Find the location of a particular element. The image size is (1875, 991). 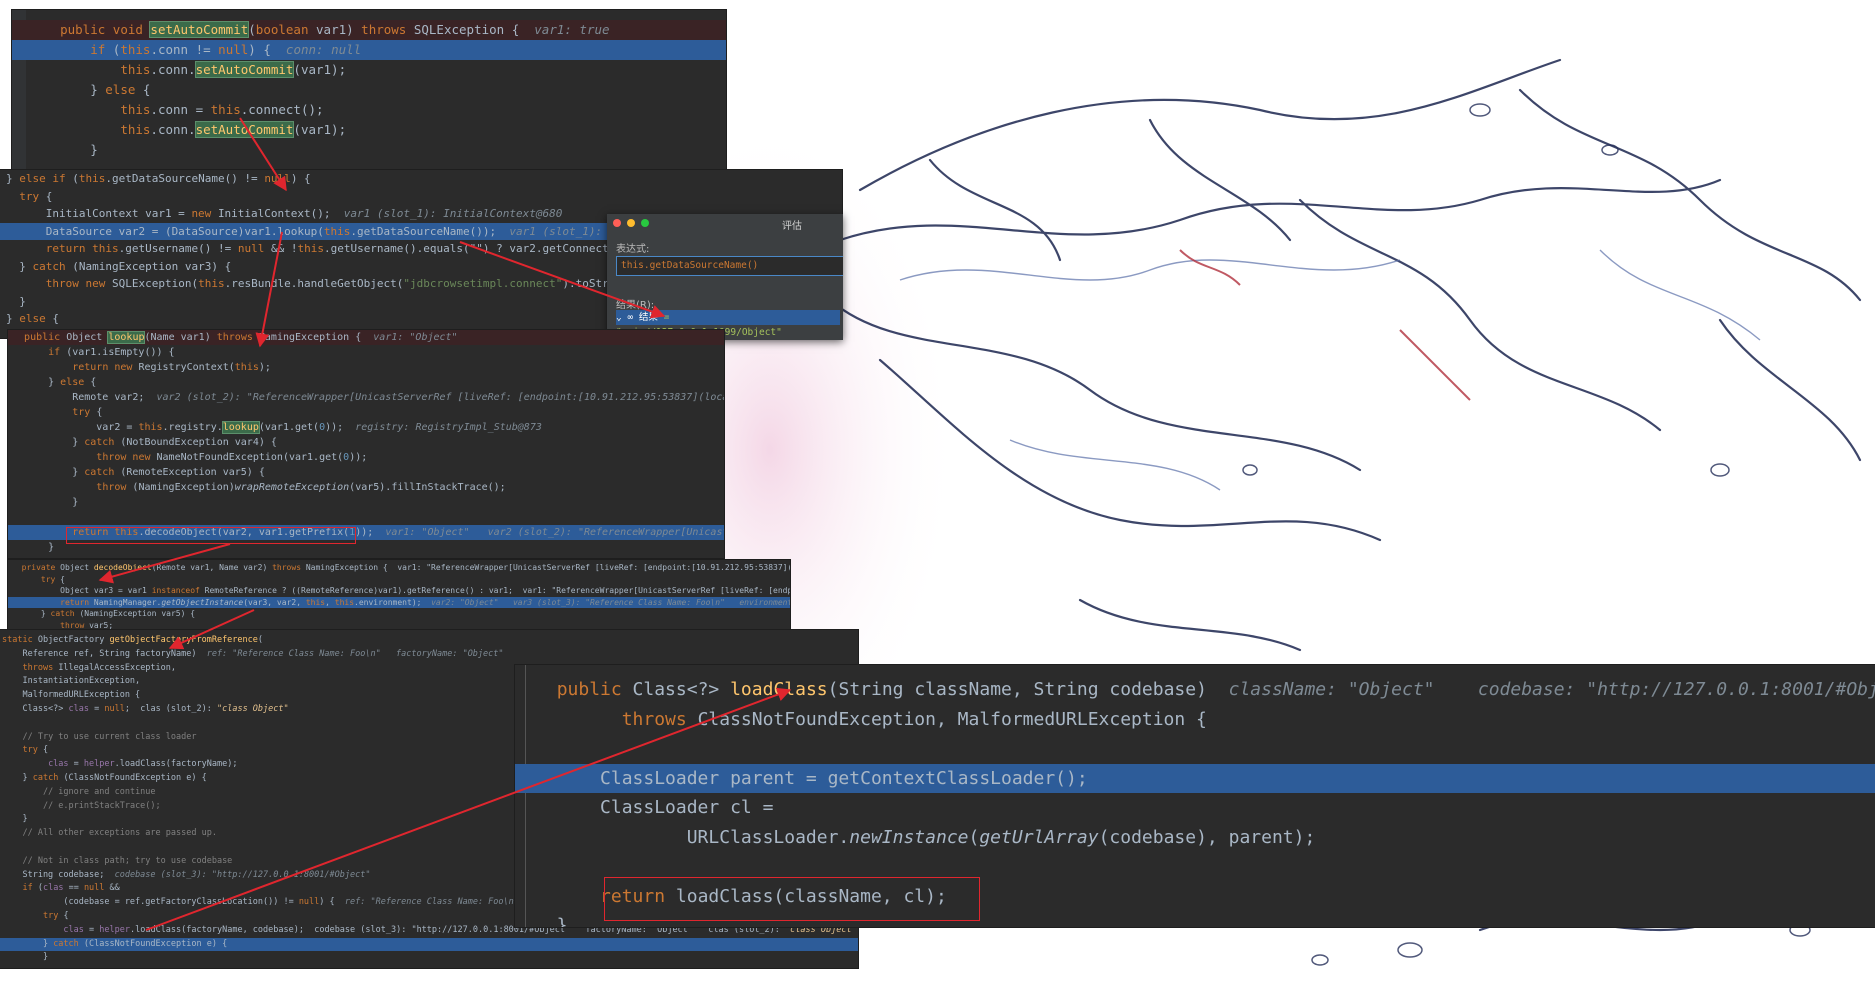

code-token: Object is located at coordinates (87, 337).